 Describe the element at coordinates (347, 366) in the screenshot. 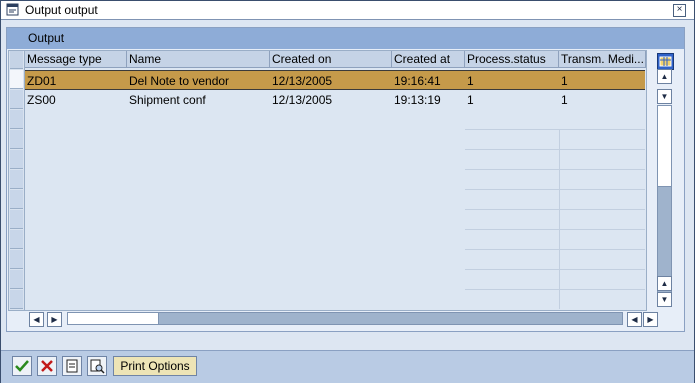

I see `dialog-toolbar: Print Options` at that location.